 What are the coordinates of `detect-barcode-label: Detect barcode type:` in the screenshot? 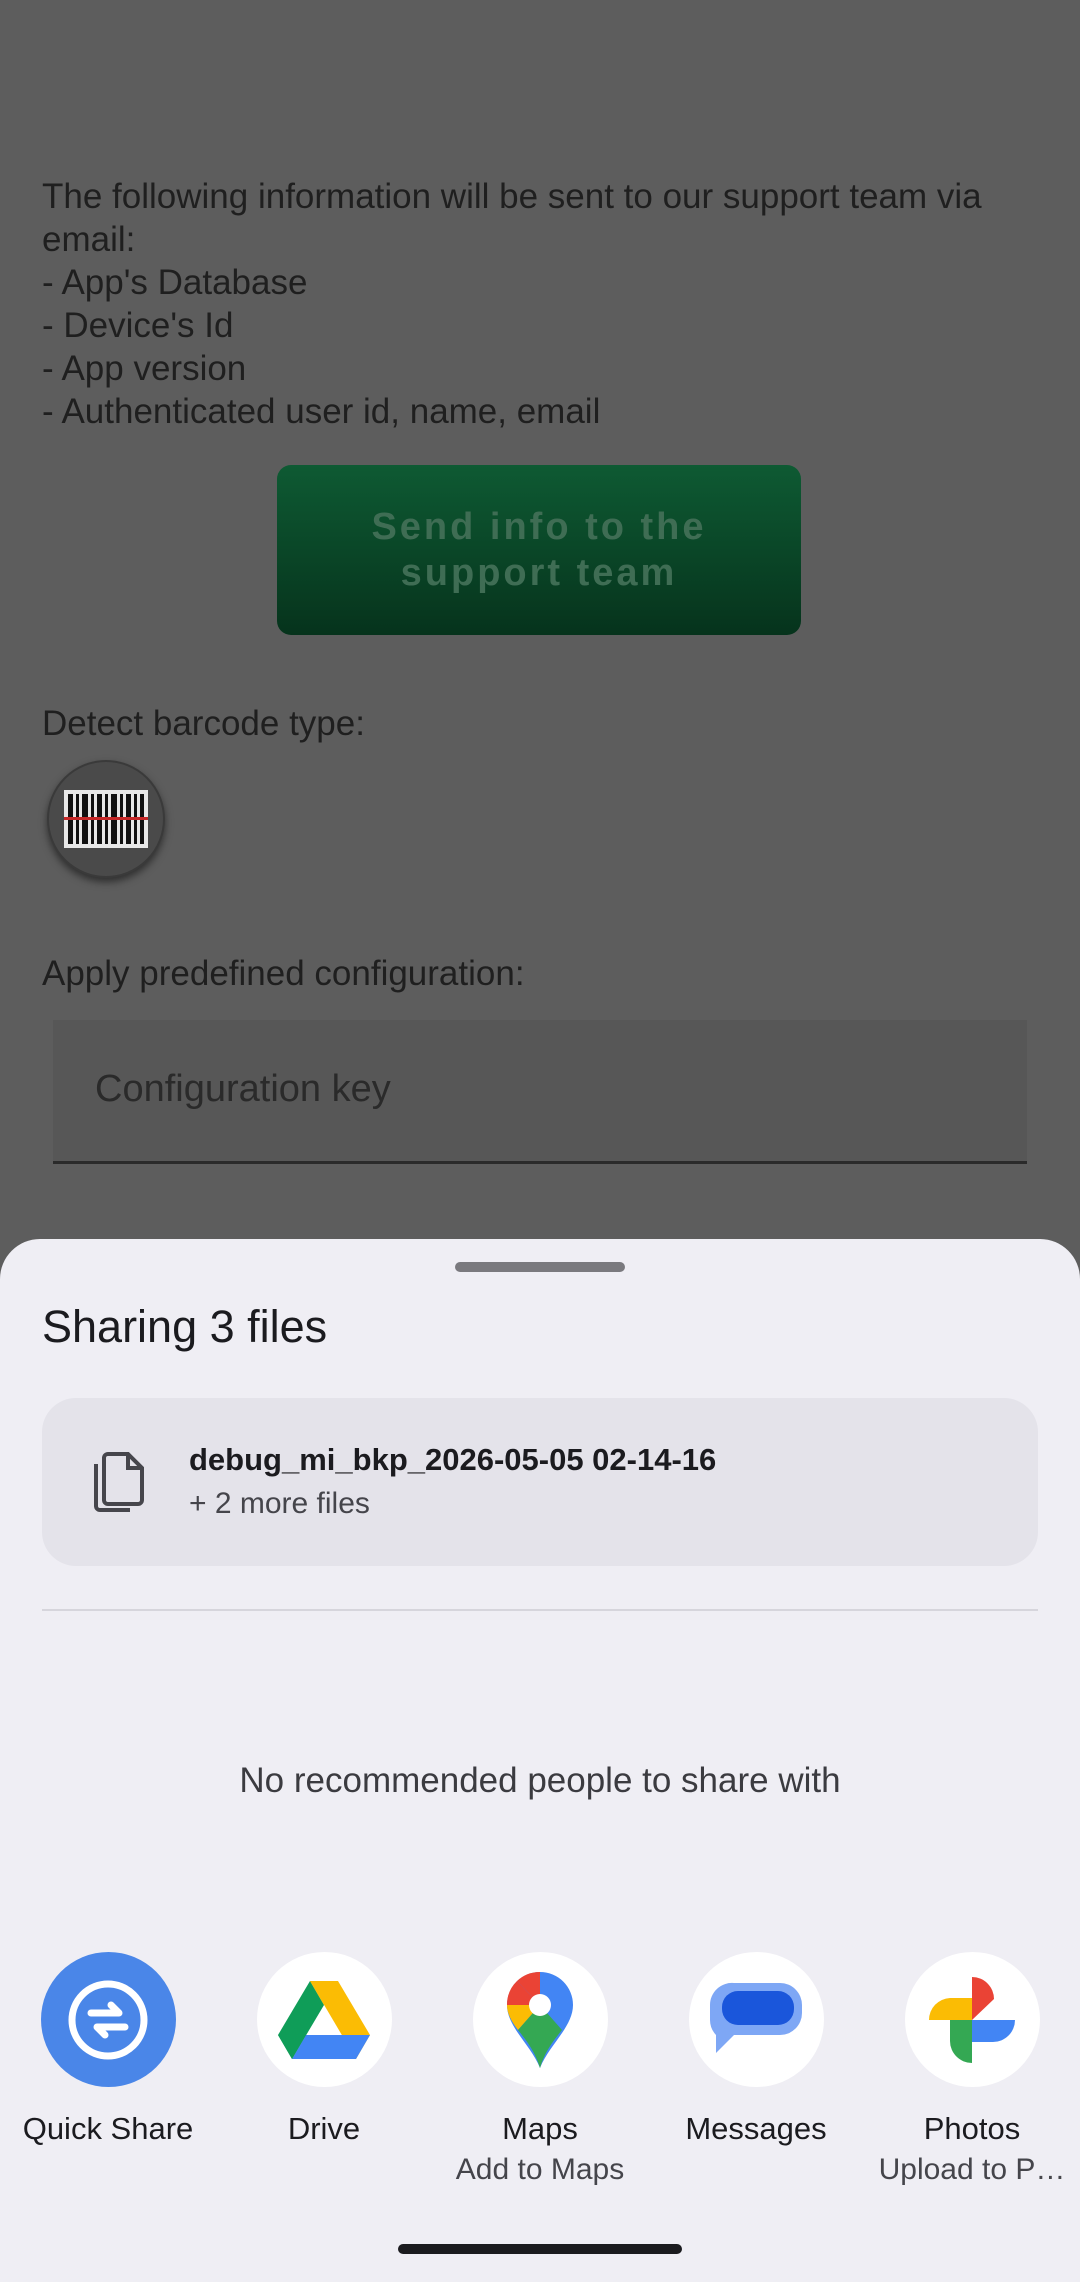 It's located at (203, 723).